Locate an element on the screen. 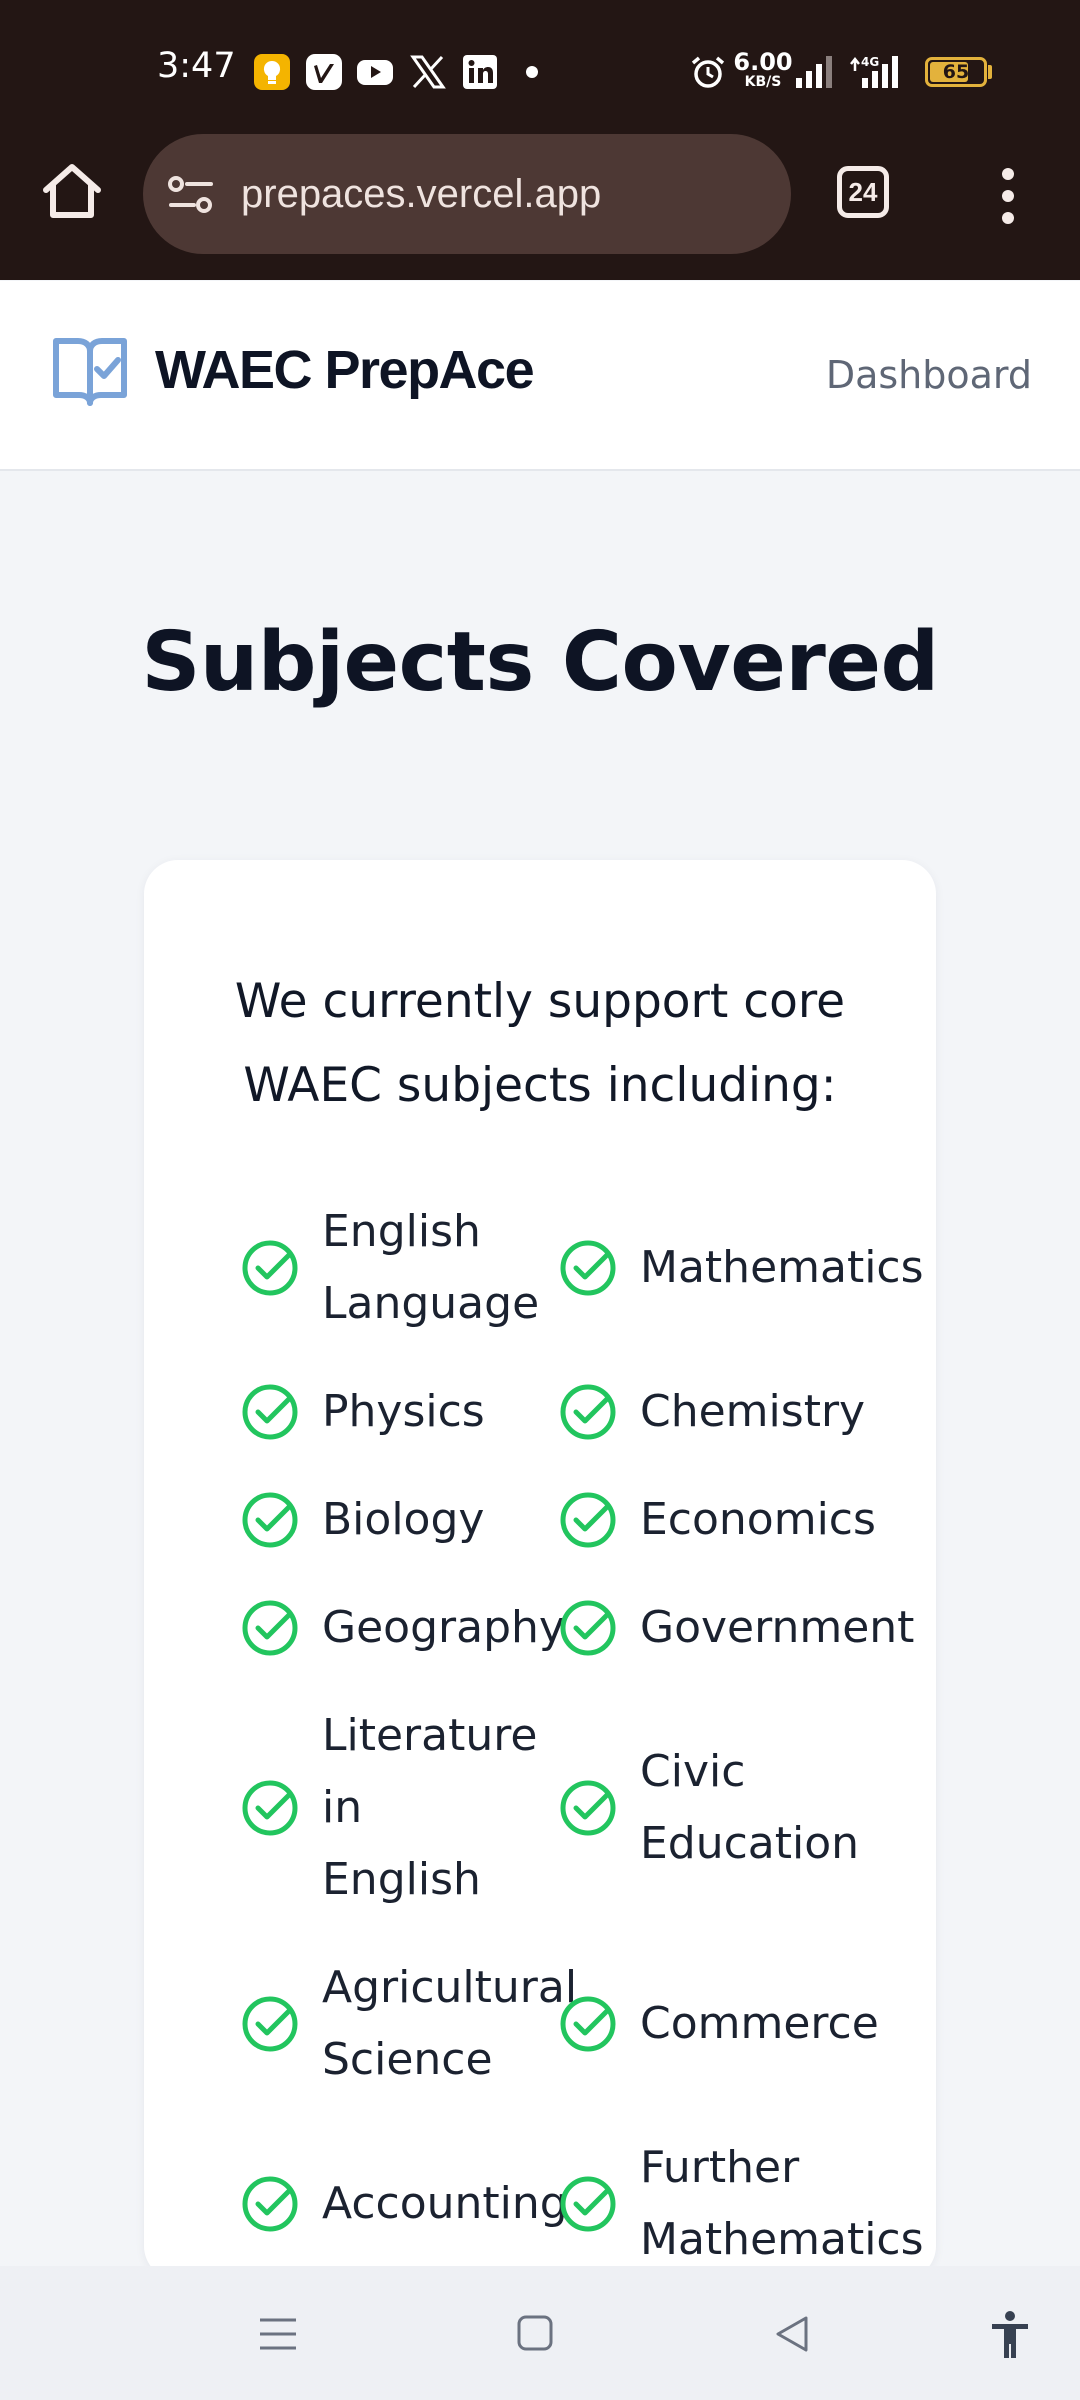 This screenshot has height=2400, width=1080. subject-label: Physics is located at coordinates (403, 1412).